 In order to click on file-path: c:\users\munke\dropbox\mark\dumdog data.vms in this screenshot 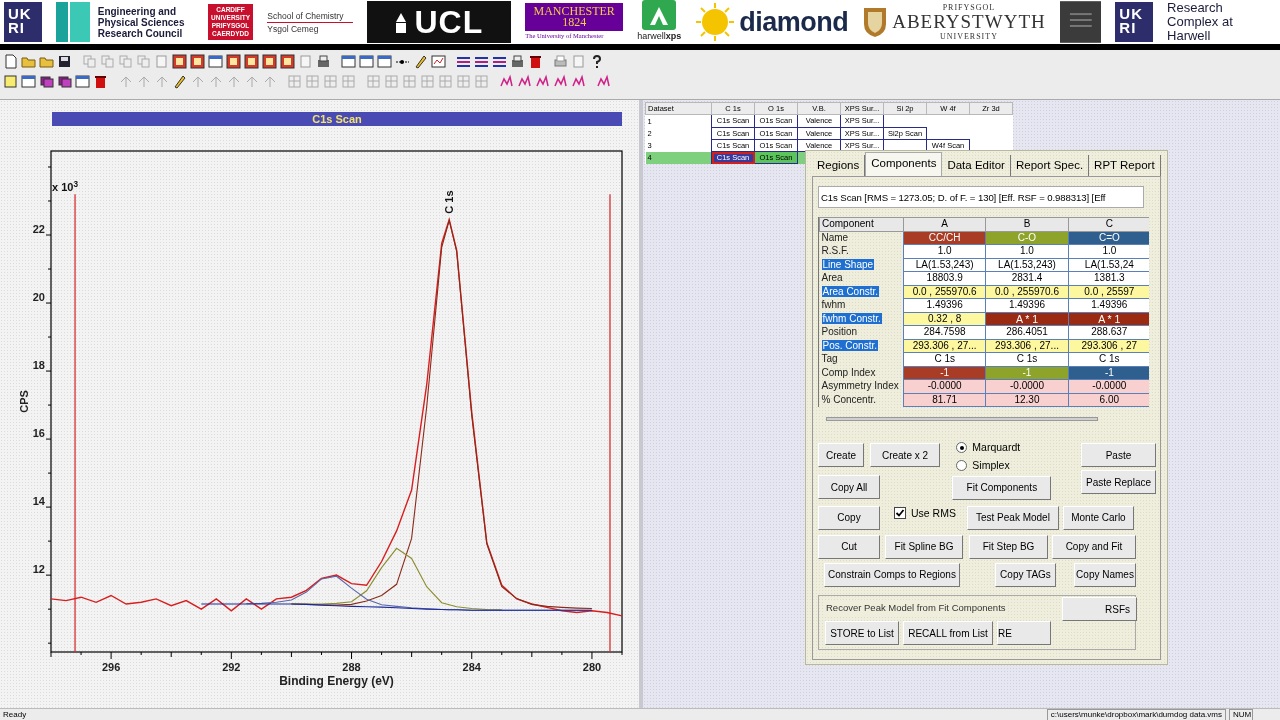, I will do `click(1136, 714)`.